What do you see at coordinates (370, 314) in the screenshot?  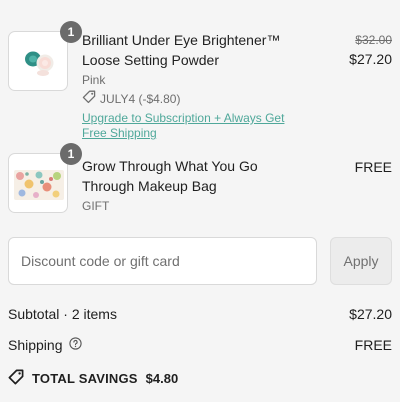 I see `subtotal-value: $27.20` at bounding box center [370, 314].